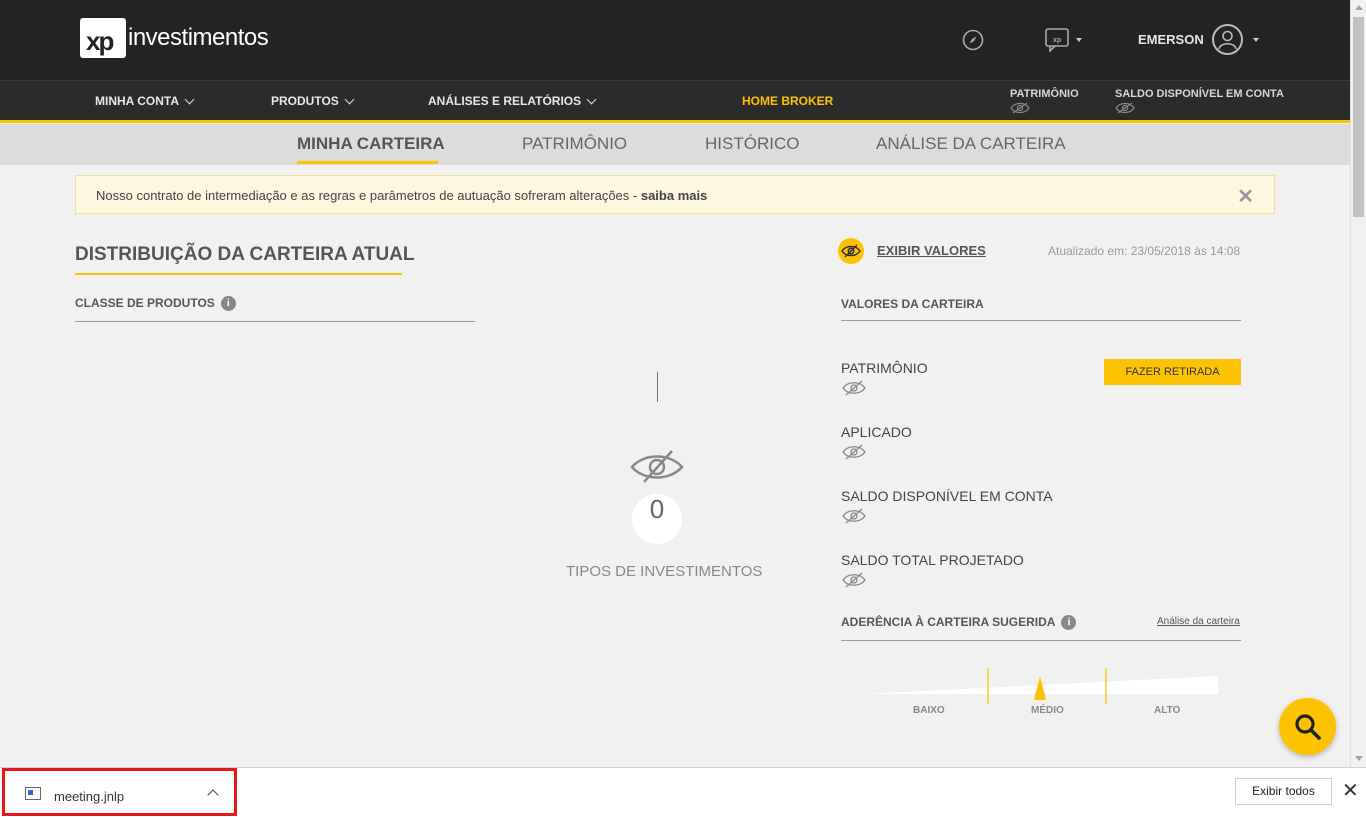 The height and width of the screenshot is (817, 1366). I want to click on fazer-retirada-button: FAZER RETIRADA, so click(1172, 372).